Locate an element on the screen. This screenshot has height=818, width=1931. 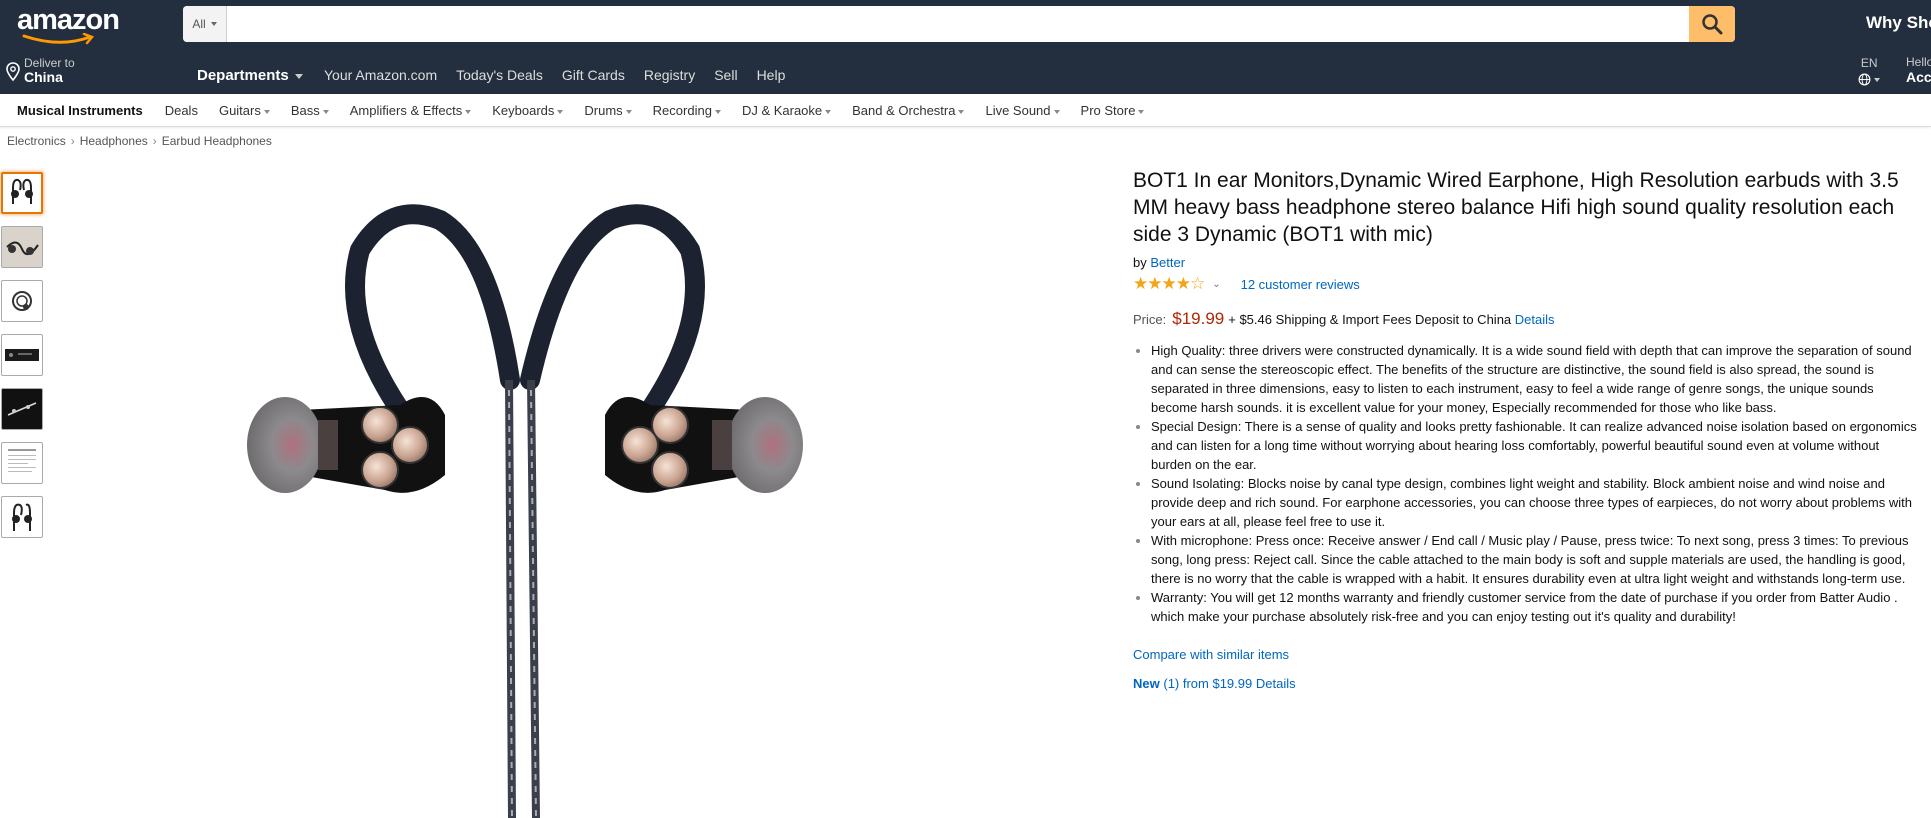
shipping-details-link: Details is located at coordinates (1535, 319).